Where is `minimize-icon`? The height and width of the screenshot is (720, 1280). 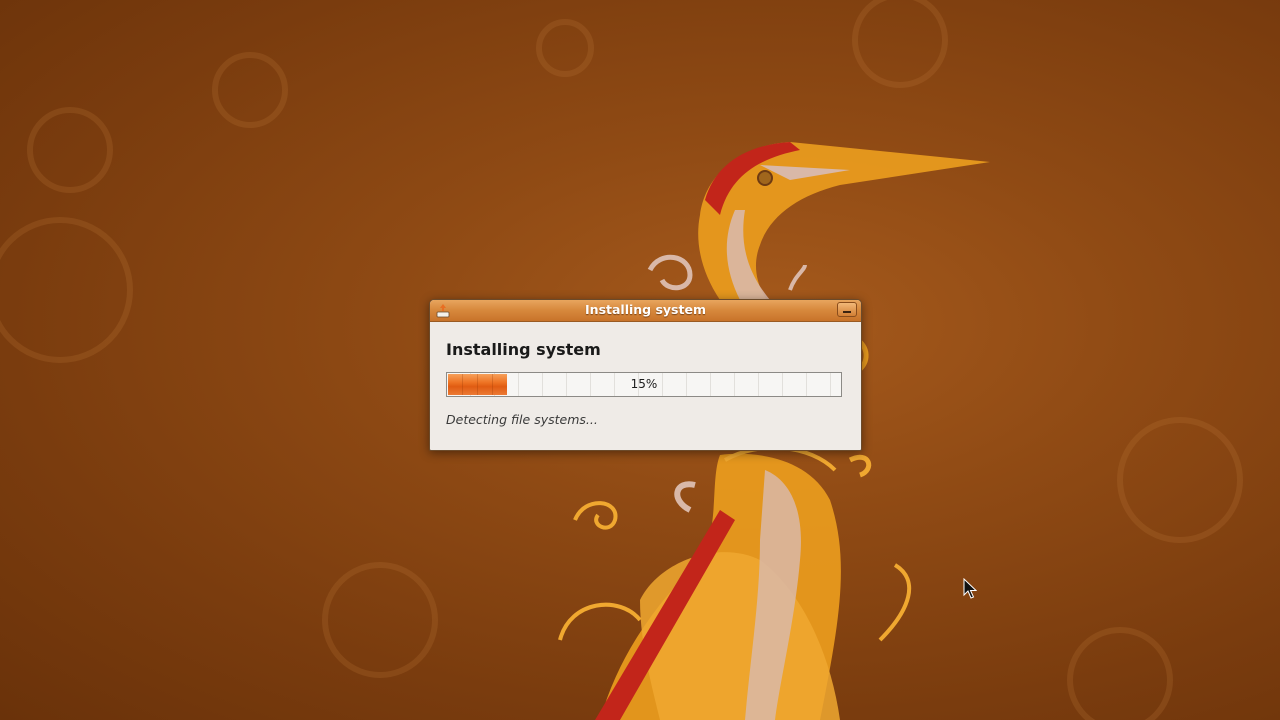
minimize-icon is located at coordinates (847, 312).